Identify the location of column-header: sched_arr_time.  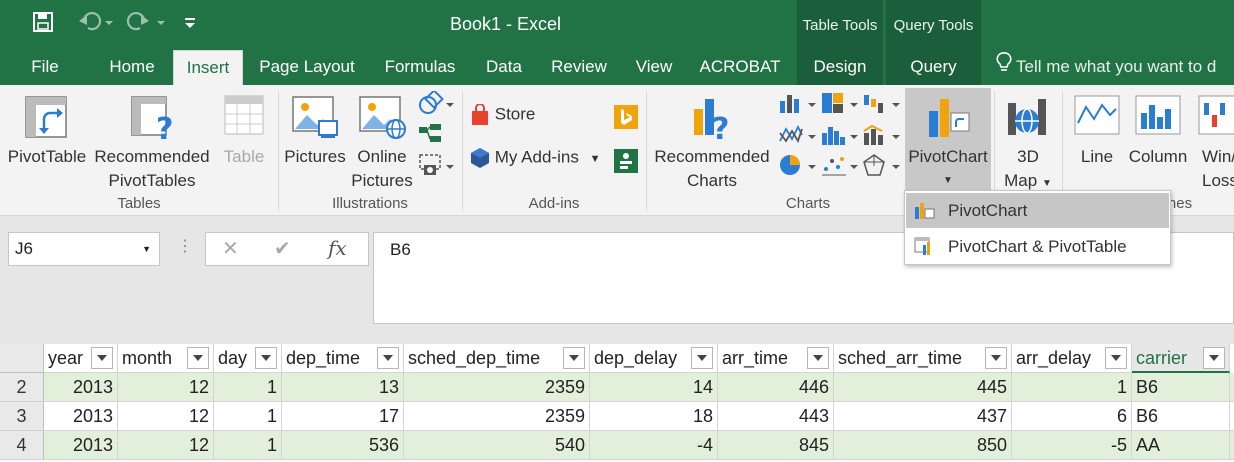
(923, 358).